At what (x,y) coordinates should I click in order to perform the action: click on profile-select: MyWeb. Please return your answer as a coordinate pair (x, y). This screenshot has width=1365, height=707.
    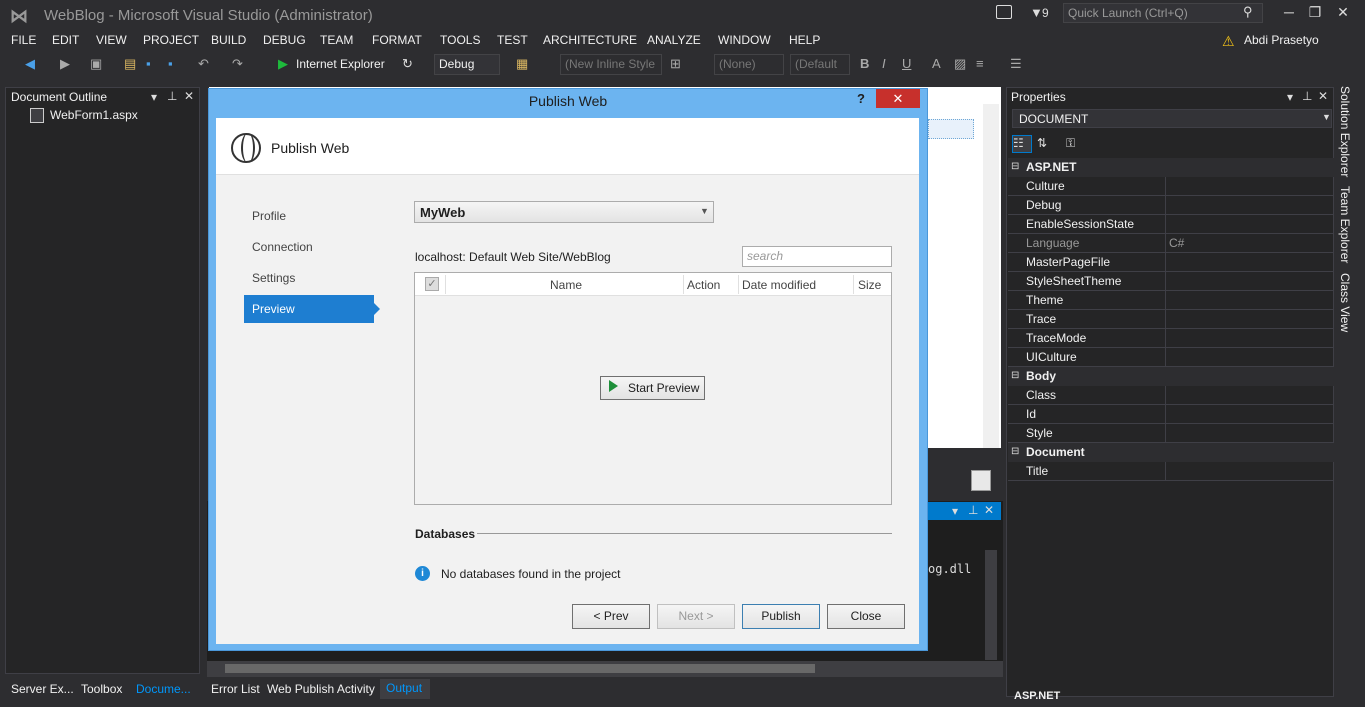
    Looking at the image, I should click on (564, 212).